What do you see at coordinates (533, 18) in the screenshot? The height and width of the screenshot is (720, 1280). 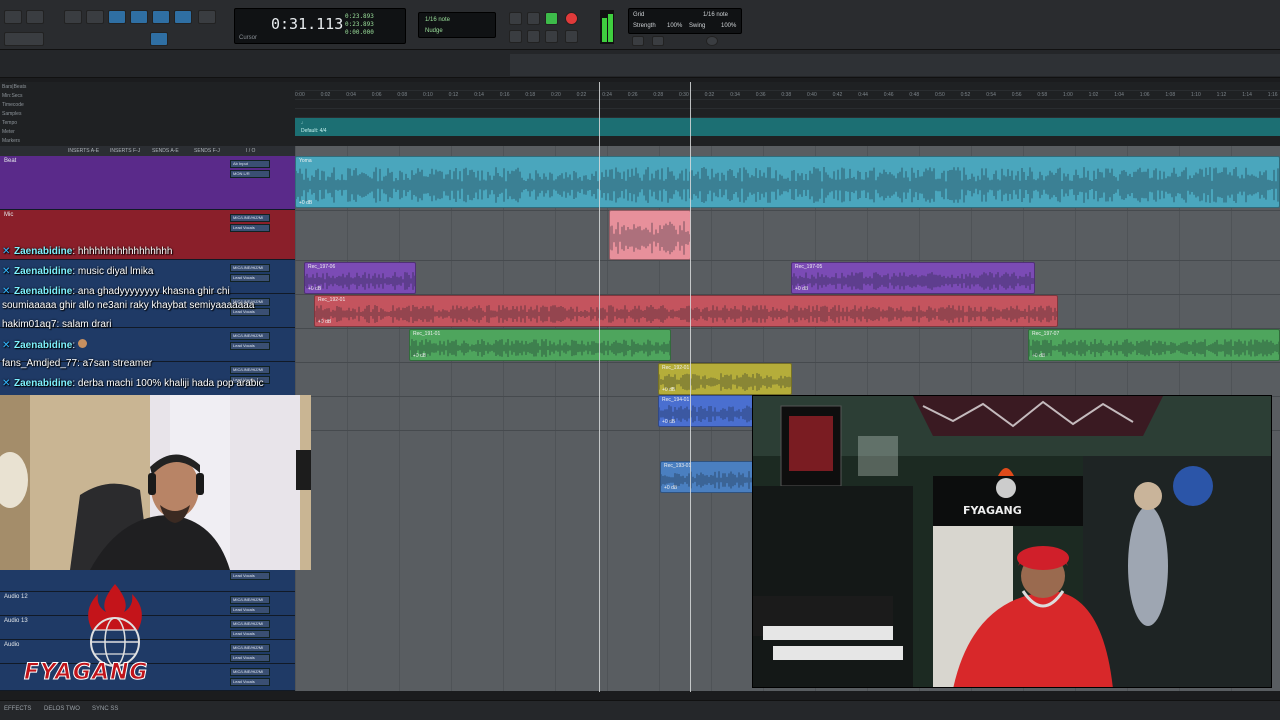 I see `stop-button` at bounding box center [533, 18].